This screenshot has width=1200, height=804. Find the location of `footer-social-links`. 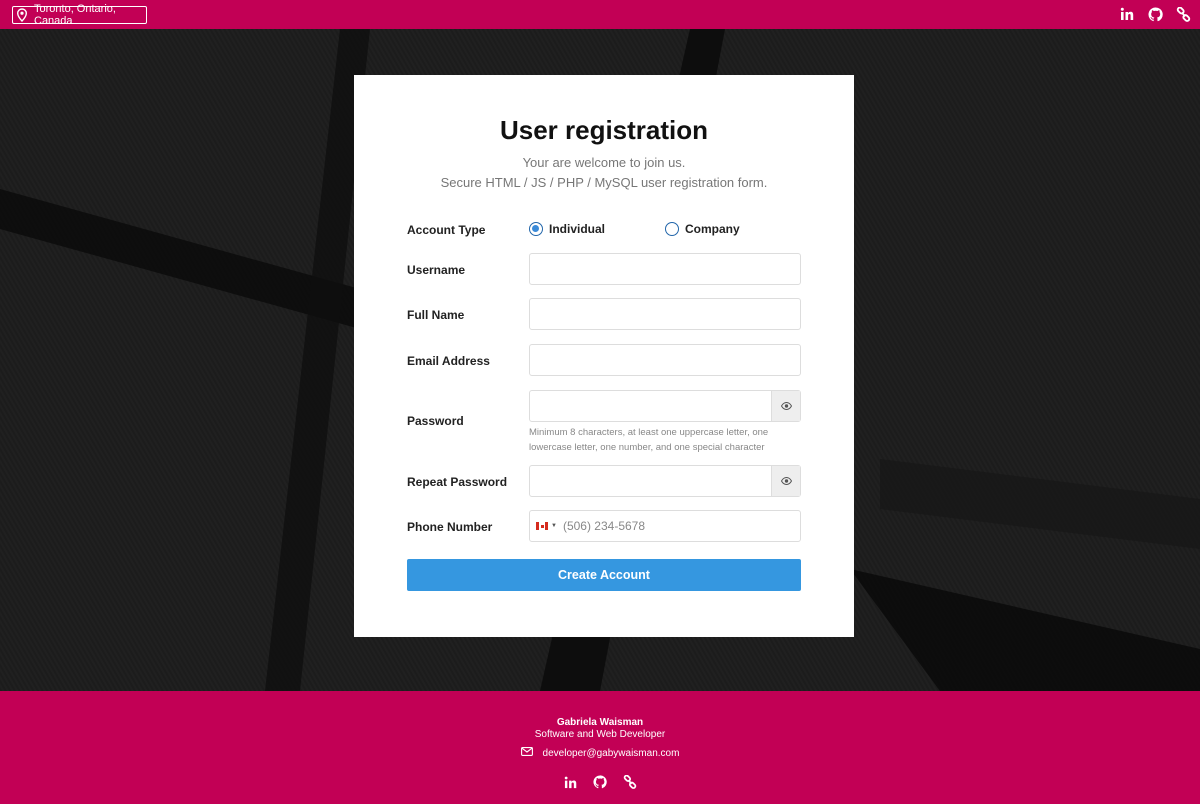

footer-social-links is located at coordinates (600, 782).